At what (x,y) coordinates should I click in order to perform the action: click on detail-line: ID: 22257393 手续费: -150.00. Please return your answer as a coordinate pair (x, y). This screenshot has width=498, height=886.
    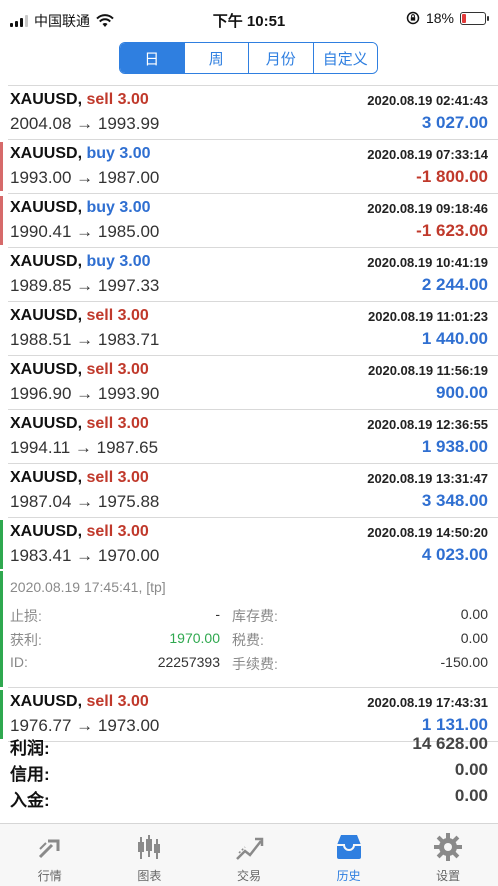
    Looking at the image, I should click on (249, 664).